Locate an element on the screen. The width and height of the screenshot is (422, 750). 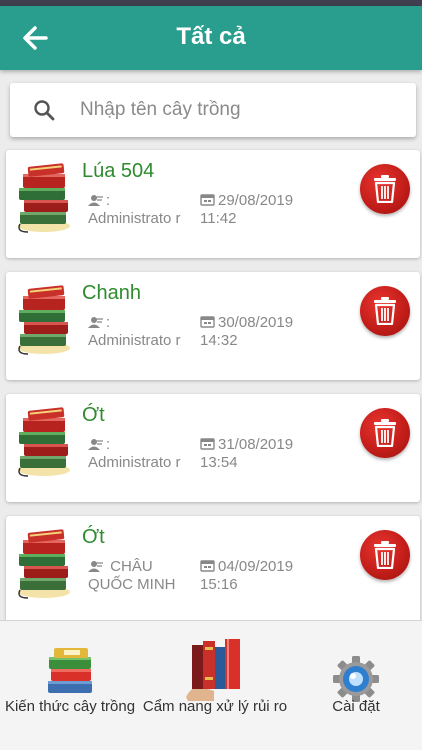
crop-date: 29/08/2019 is located at coordinates (256, 200).